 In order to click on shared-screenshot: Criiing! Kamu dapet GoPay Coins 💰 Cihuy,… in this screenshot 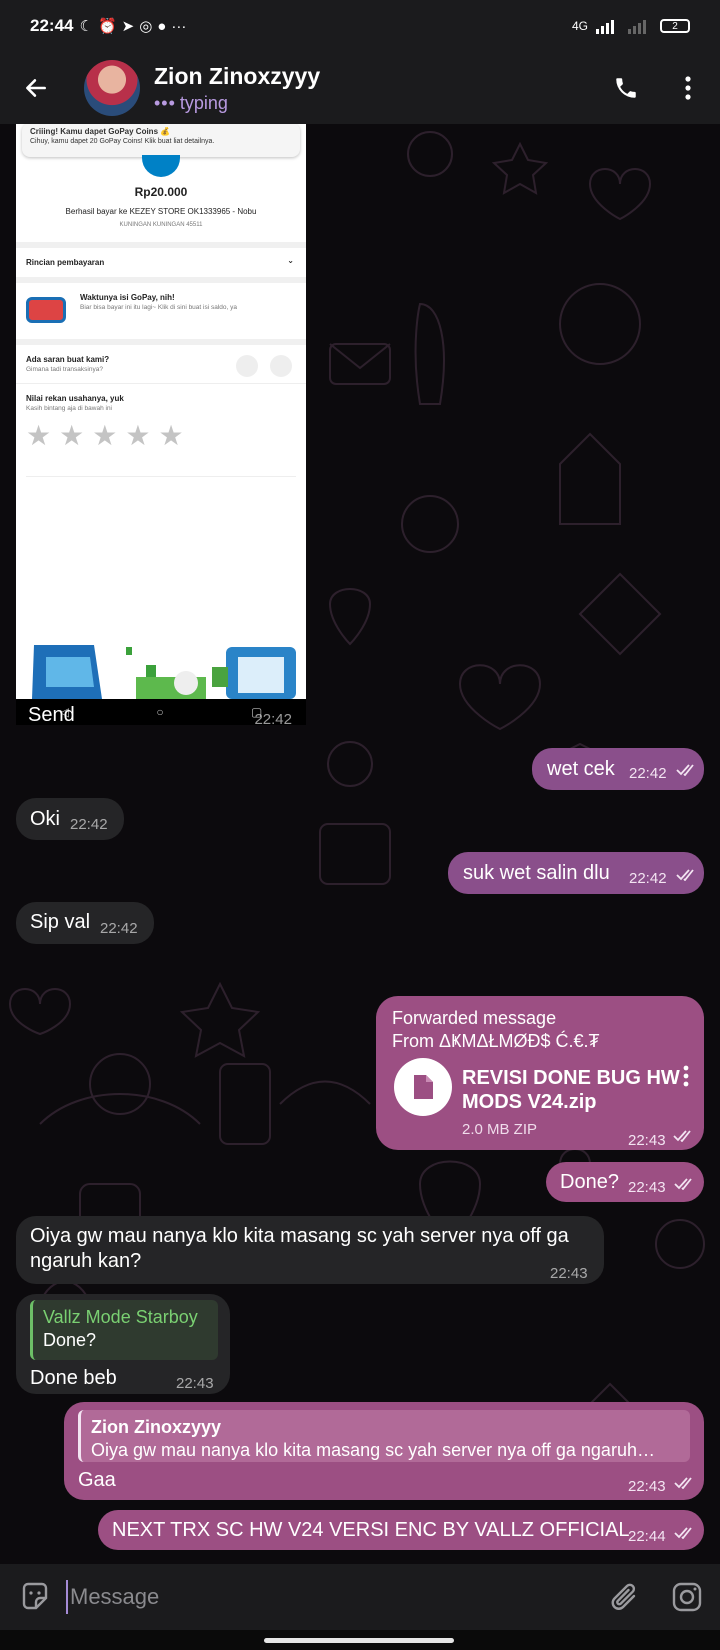, I will do `click(161, 411)`.